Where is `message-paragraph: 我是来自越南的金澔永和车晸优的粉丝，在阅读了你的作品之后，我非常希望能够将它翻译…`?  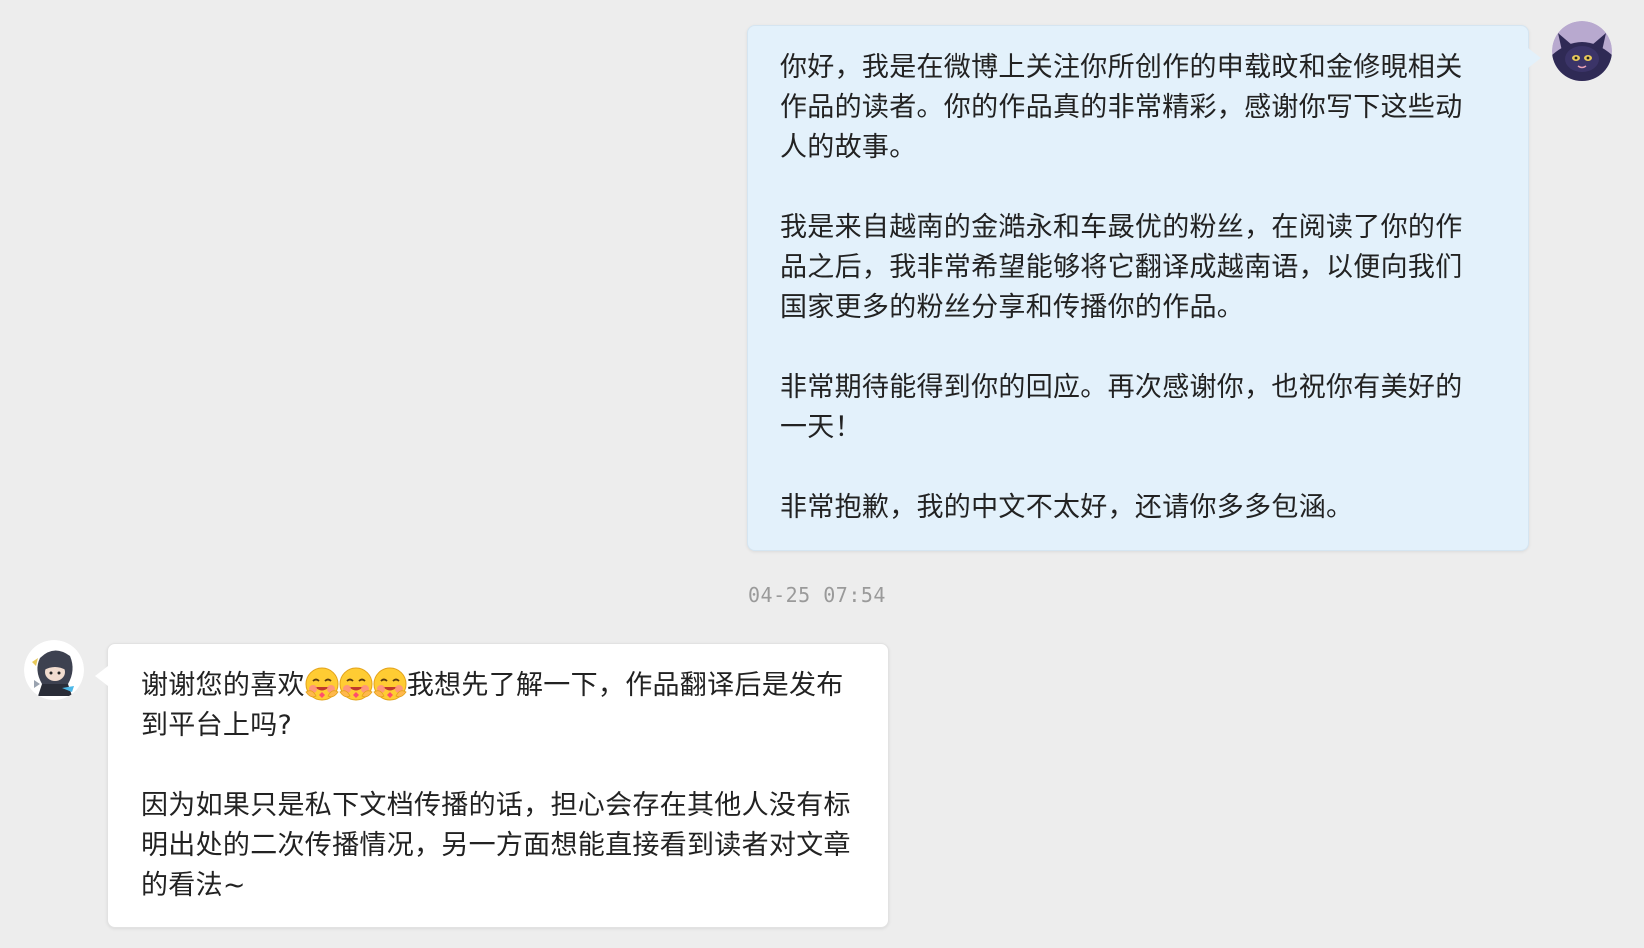
message-paragraph: 我是来自越南的金澔永和车晸优的粉丝，在阅读了你的作品之后，我非常希望能够将它翻译… is located at coordinates (1121, 267).